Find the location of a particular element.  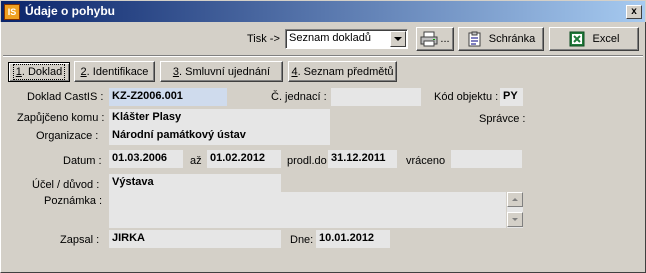

datum-label: Datum : is located at coordinates (82, 161).